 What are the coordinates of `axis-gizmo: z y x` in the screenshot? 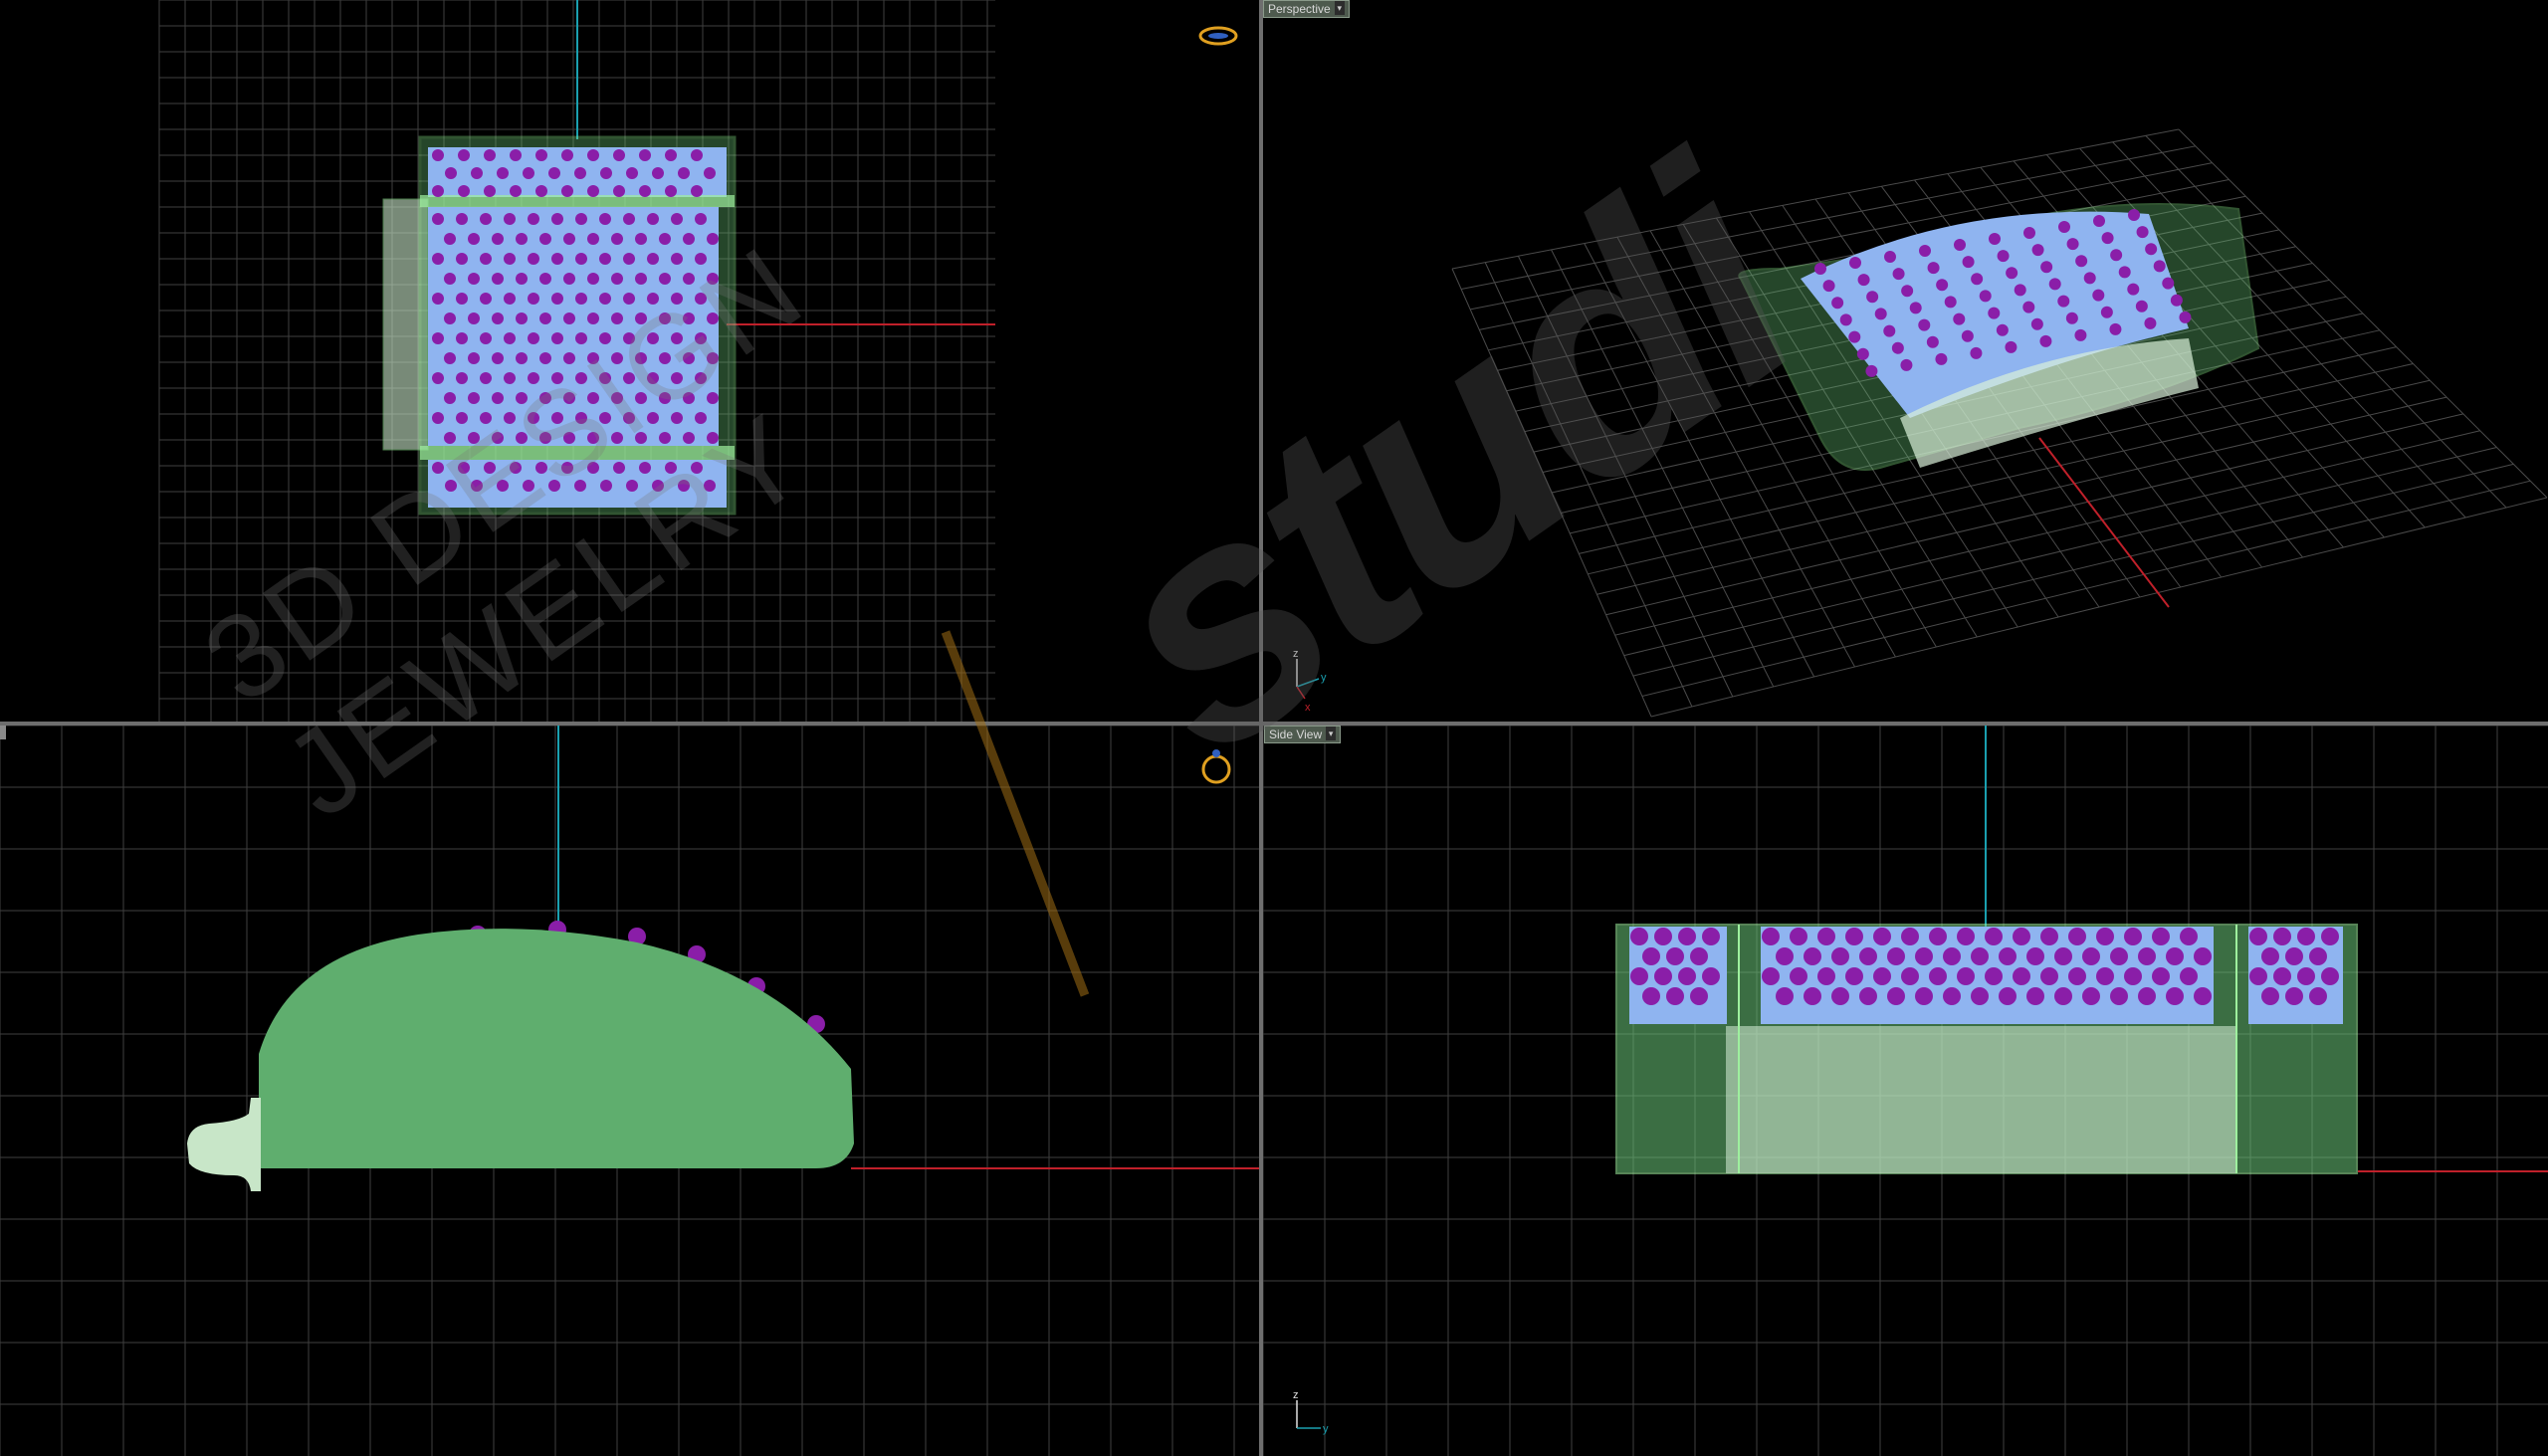 It's located at (1310, 681).